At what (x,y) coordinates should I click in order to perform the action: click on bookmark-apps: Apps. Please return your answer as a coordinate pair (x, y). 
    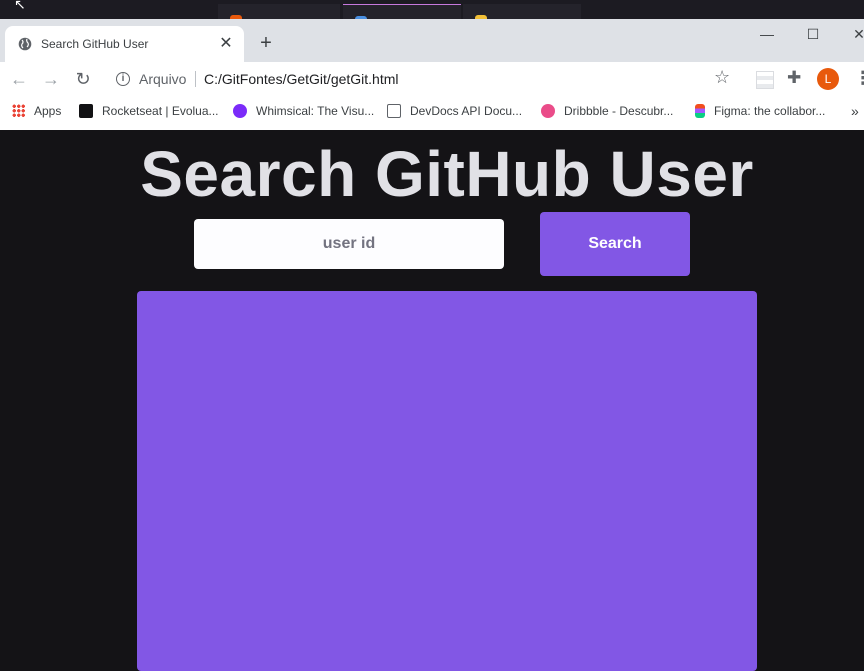
    Looking at the image, I should click on (36, 113).